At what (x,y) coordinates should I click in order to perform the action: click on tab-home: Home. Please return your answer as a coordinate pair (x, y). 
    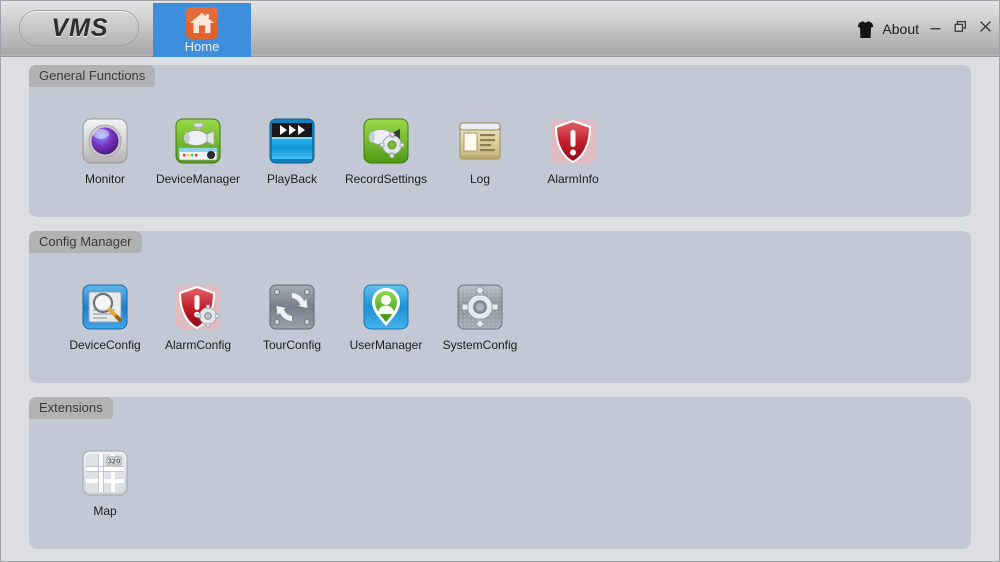
    Looking at the image, I should click on (202, 30).